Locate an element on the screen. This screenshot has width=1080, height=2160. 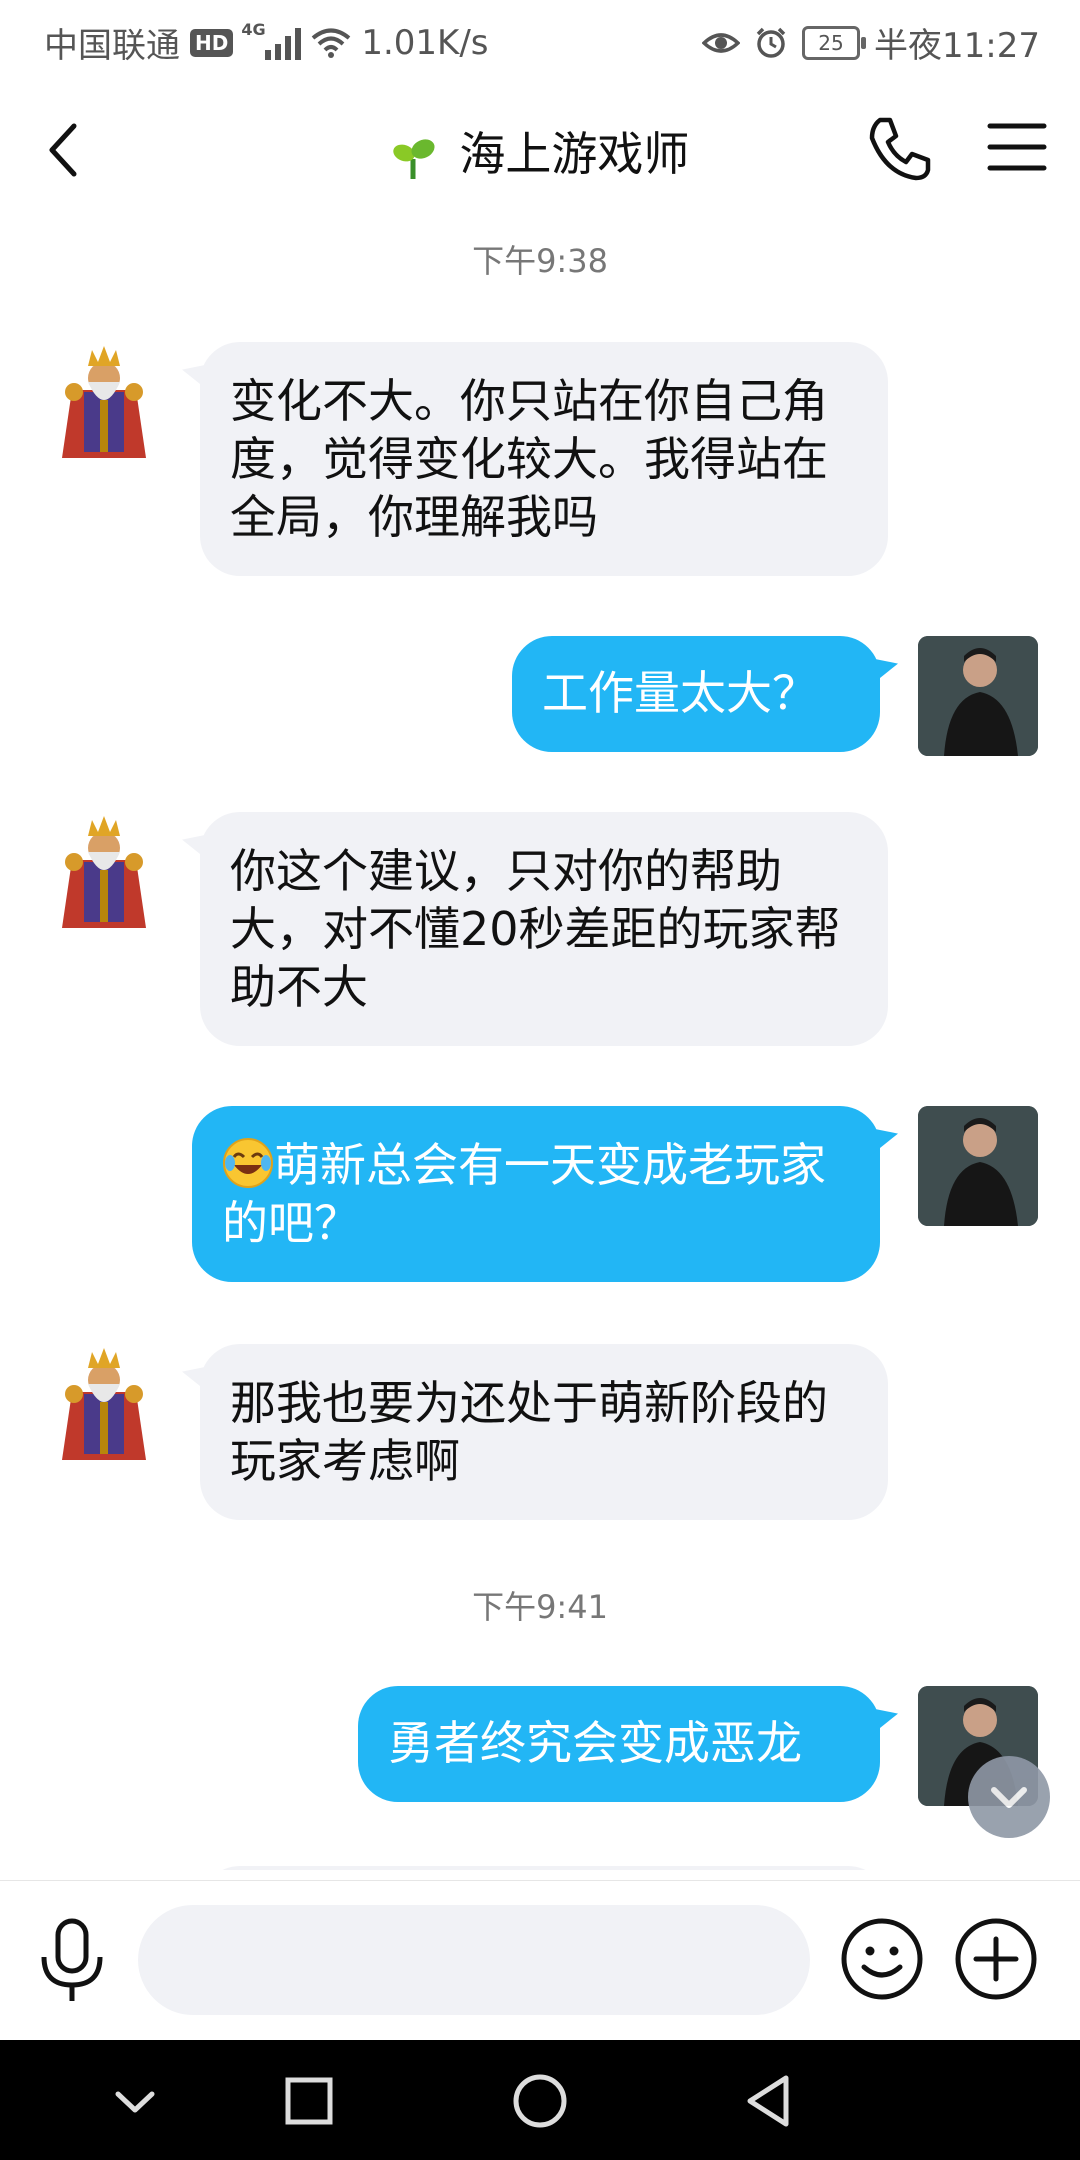
home-button is located at coordinates (540, 2101).